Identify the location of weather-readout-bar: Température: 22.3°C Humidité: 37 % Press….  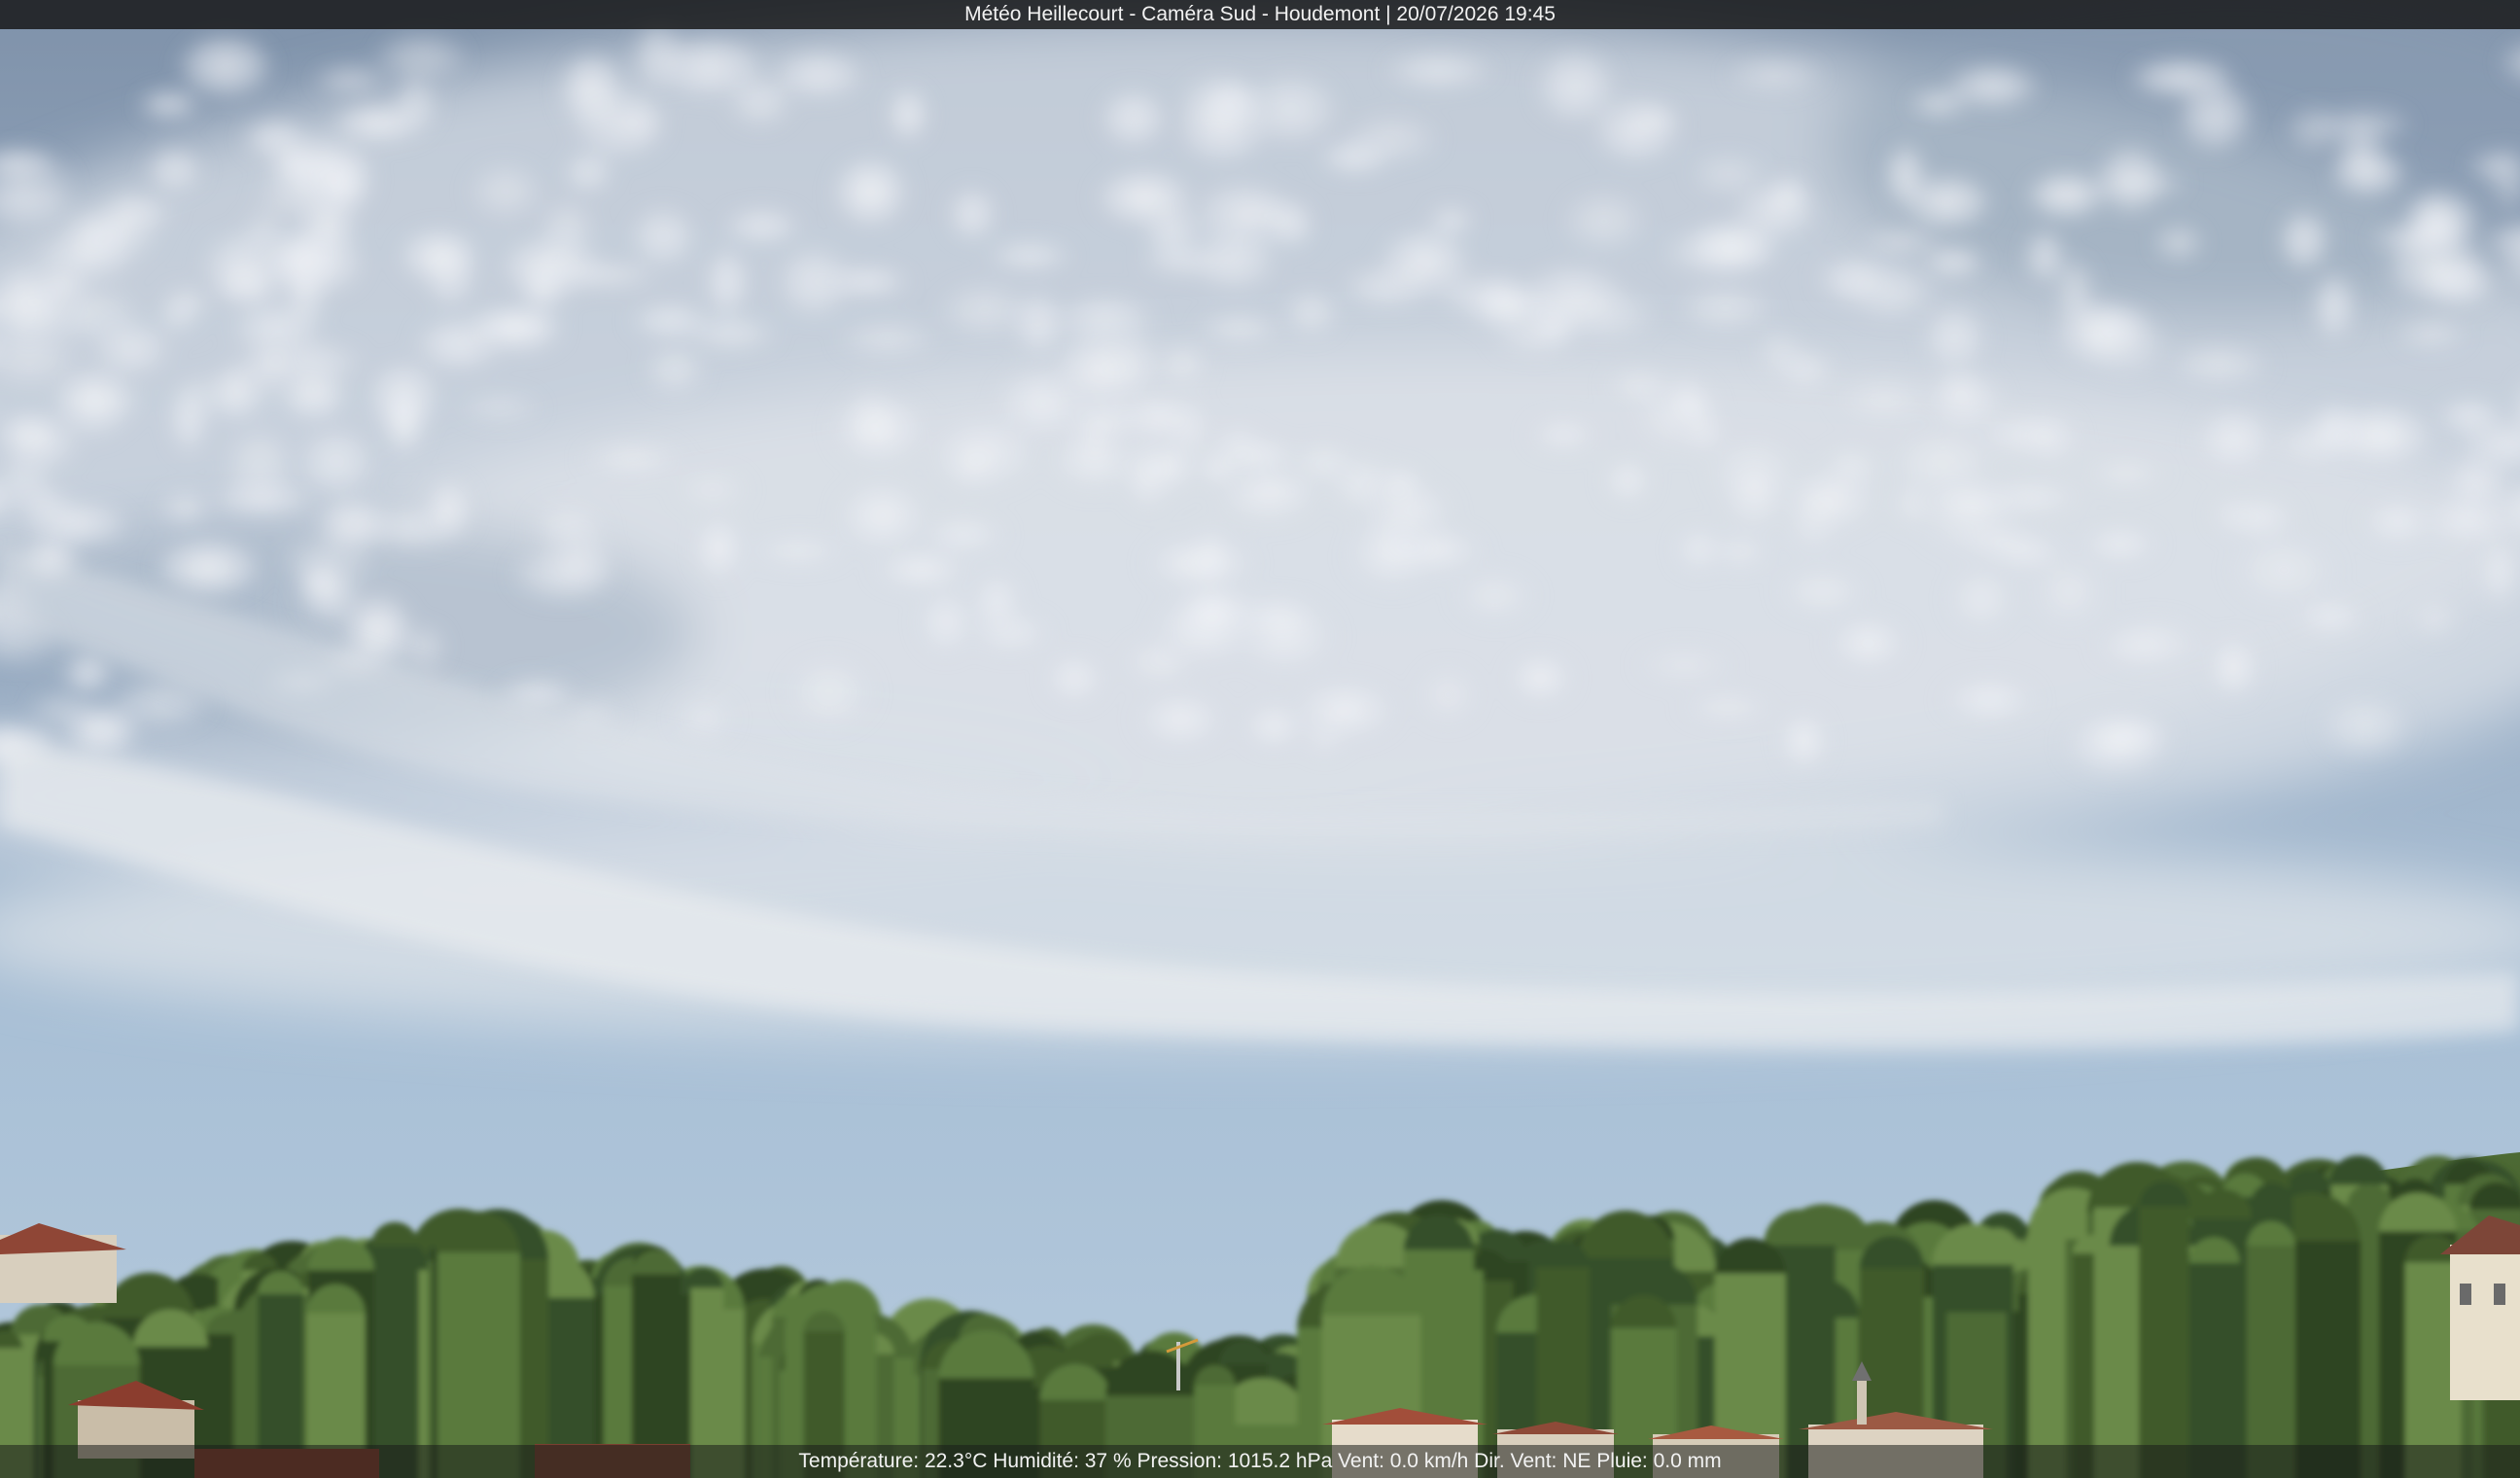
(1260, 1461).